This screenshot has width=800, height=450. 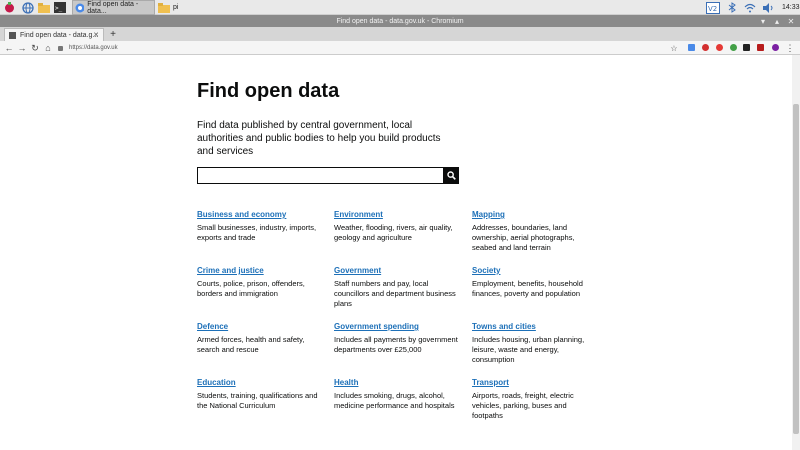 What do you see at coordinates (259, 326) in the screenshot?
I see `topic-link: Defence` at bounding box center [259, 326].